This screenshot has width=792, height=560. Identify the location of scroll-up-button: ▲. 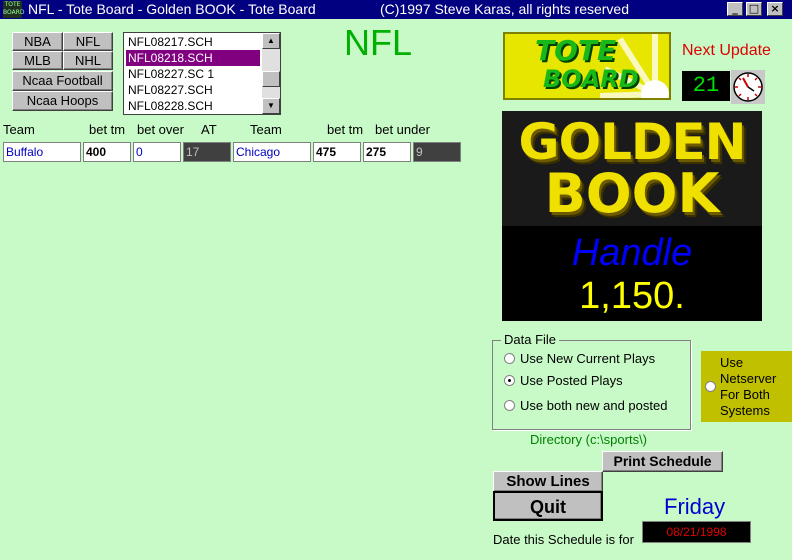
(271, 41).